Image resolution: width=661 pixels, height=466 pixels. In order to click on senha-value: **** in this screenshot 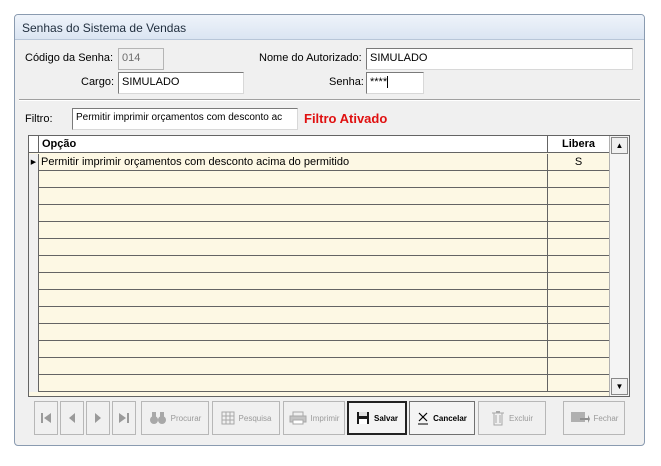, I will do `click(379, 82)`.